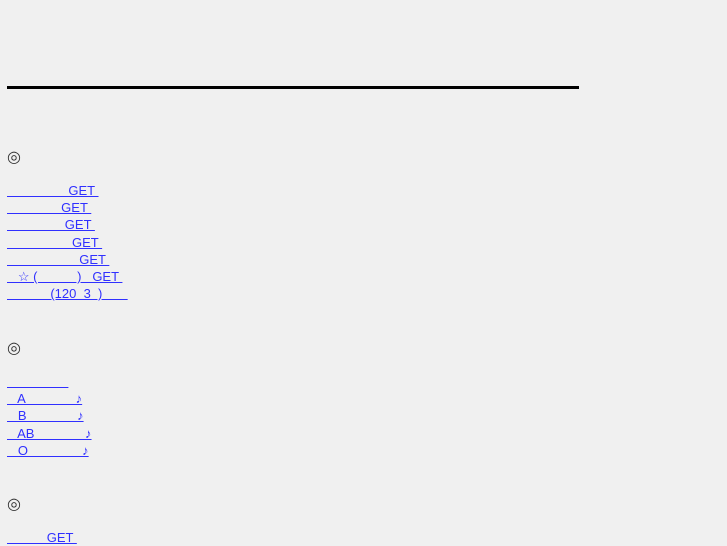 The width and height of the screenshot is (727, 546). I want to click on horizontal-rule, so click(293, 87).